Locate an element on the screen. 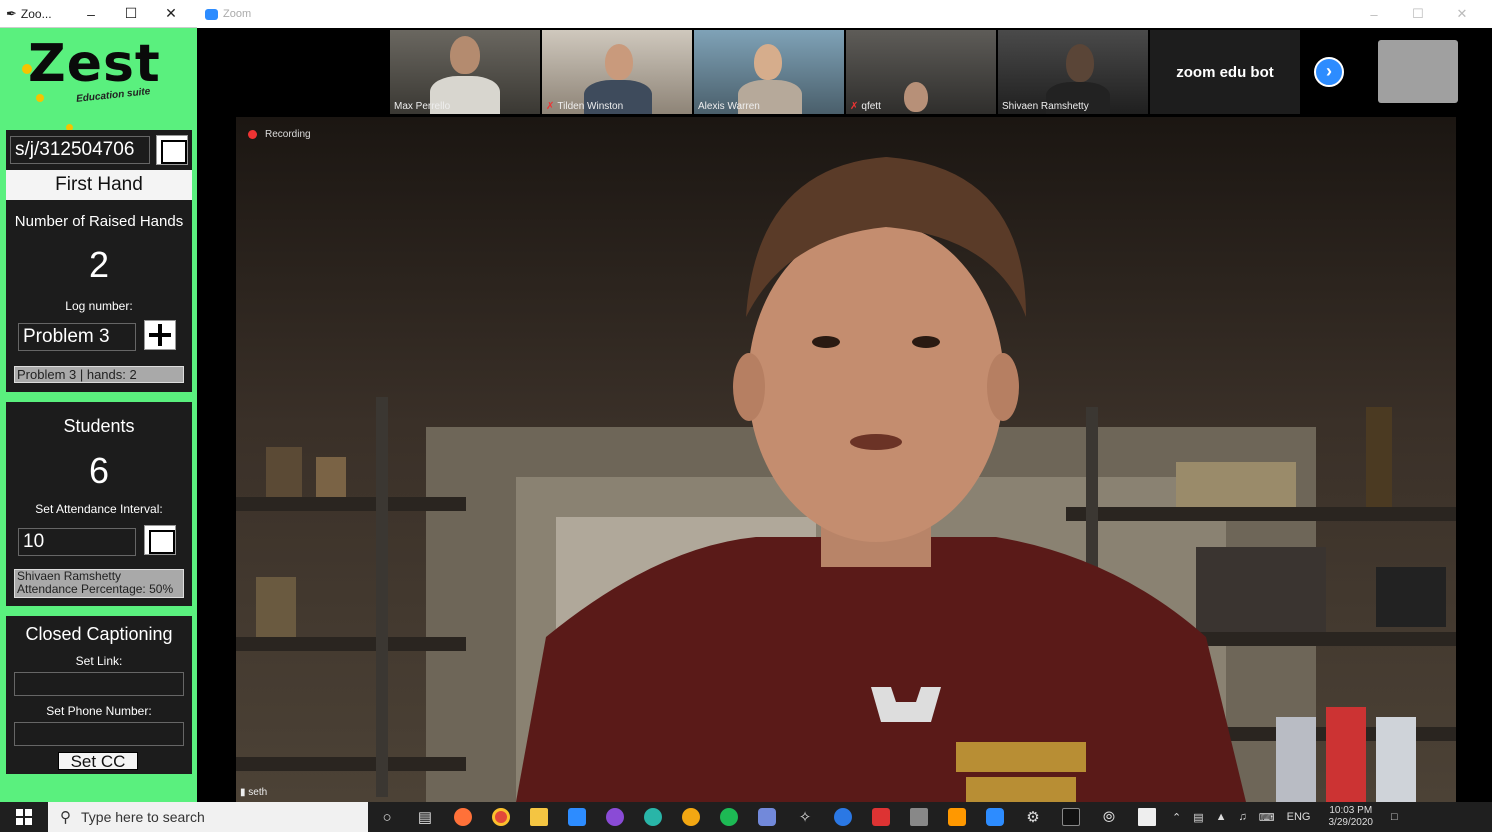  discord-icon is located at coordinates (767, 817).